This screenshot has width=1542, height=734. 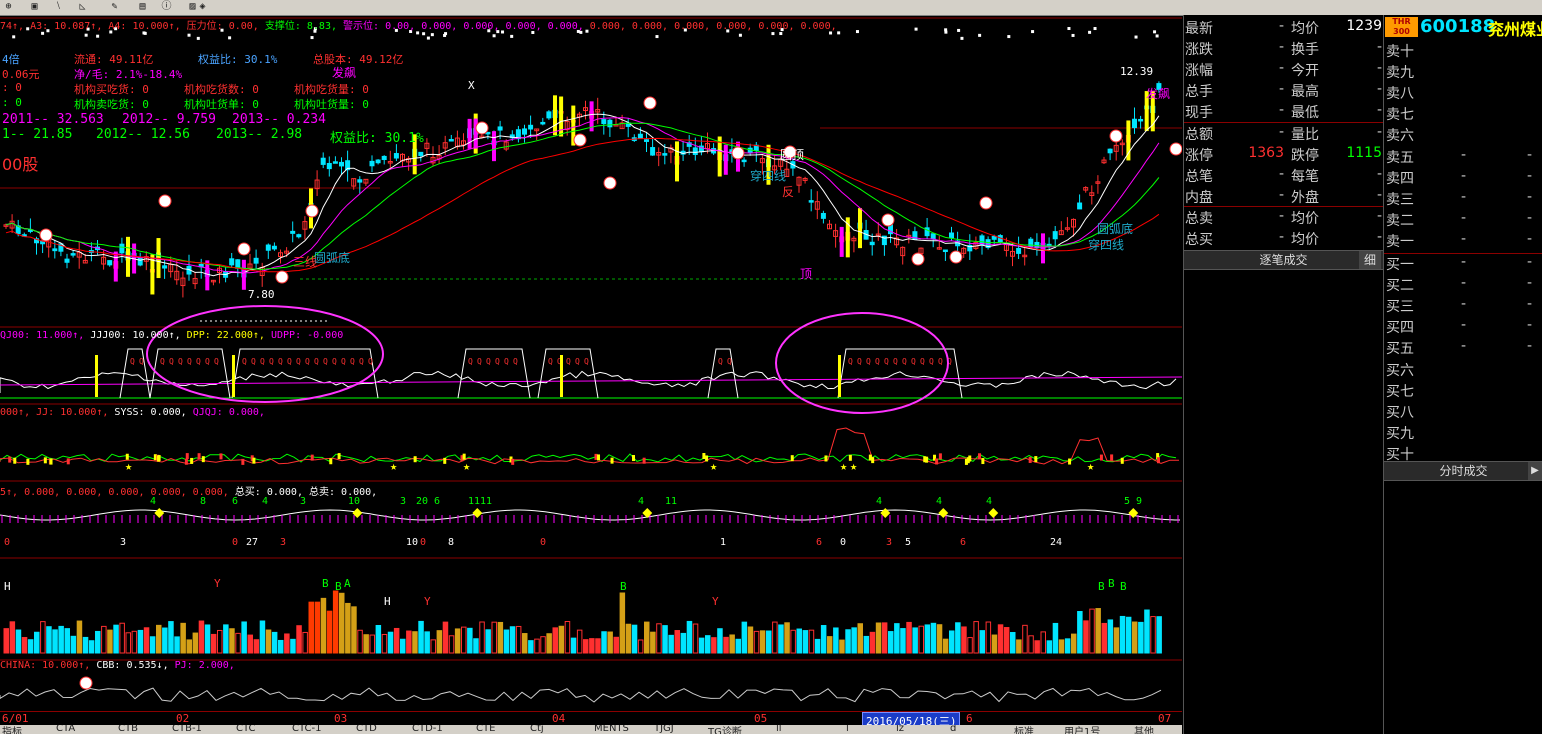 I want to click on buy-level: 买四 - -, so click(x=1463, y=327).